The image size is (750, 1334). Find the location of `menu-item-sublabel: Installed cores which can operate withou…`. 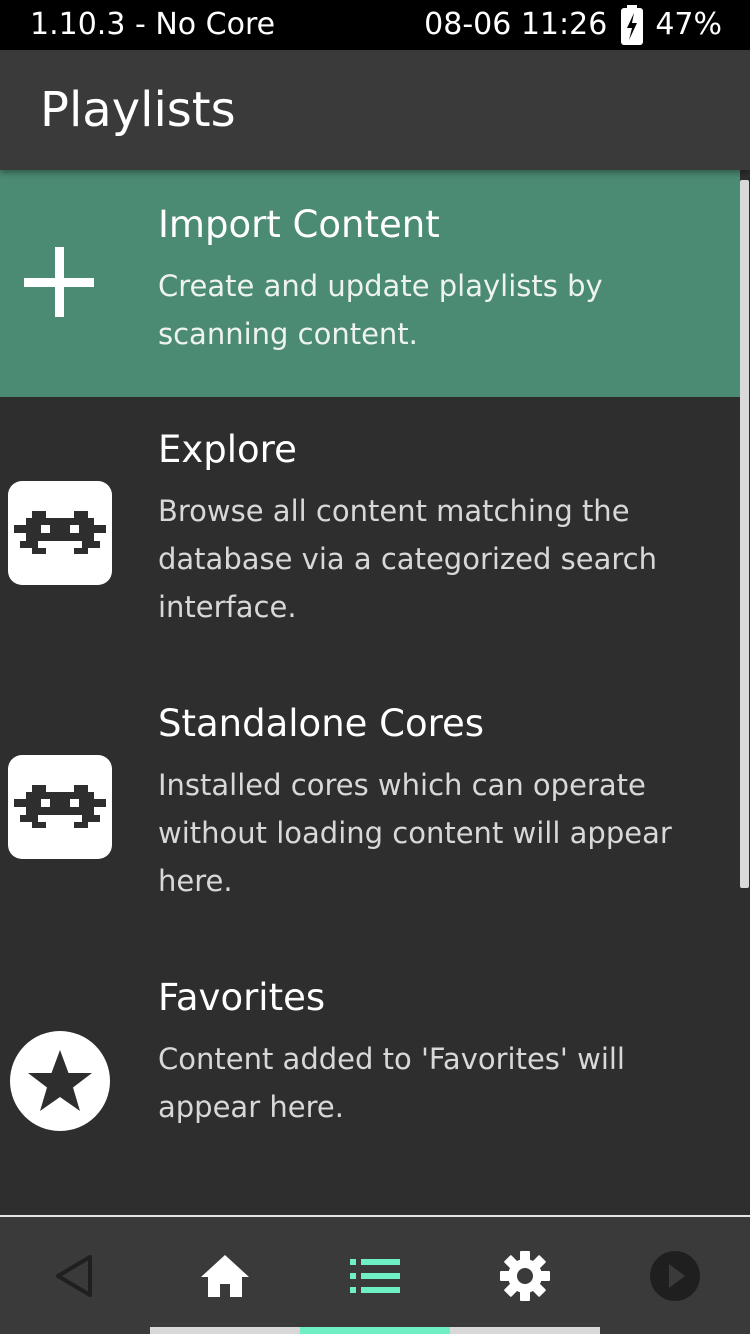

menu-item-sublabel: Installed cores which can operate withou… is located at coordinates (415, 833).